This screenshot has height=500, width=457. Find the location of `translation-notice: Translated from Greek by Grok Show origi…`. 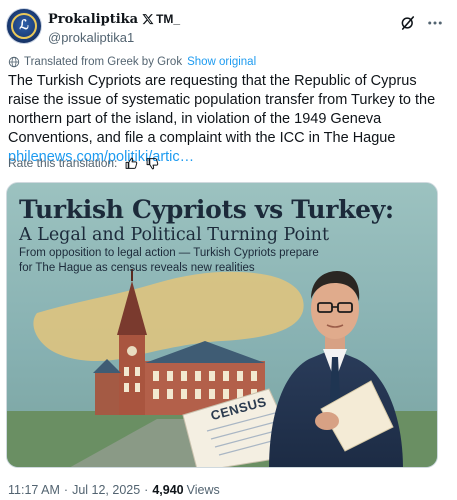

translation-notice: Translated from Greek by Grok Show origi… is located at coordinates (132, 62).